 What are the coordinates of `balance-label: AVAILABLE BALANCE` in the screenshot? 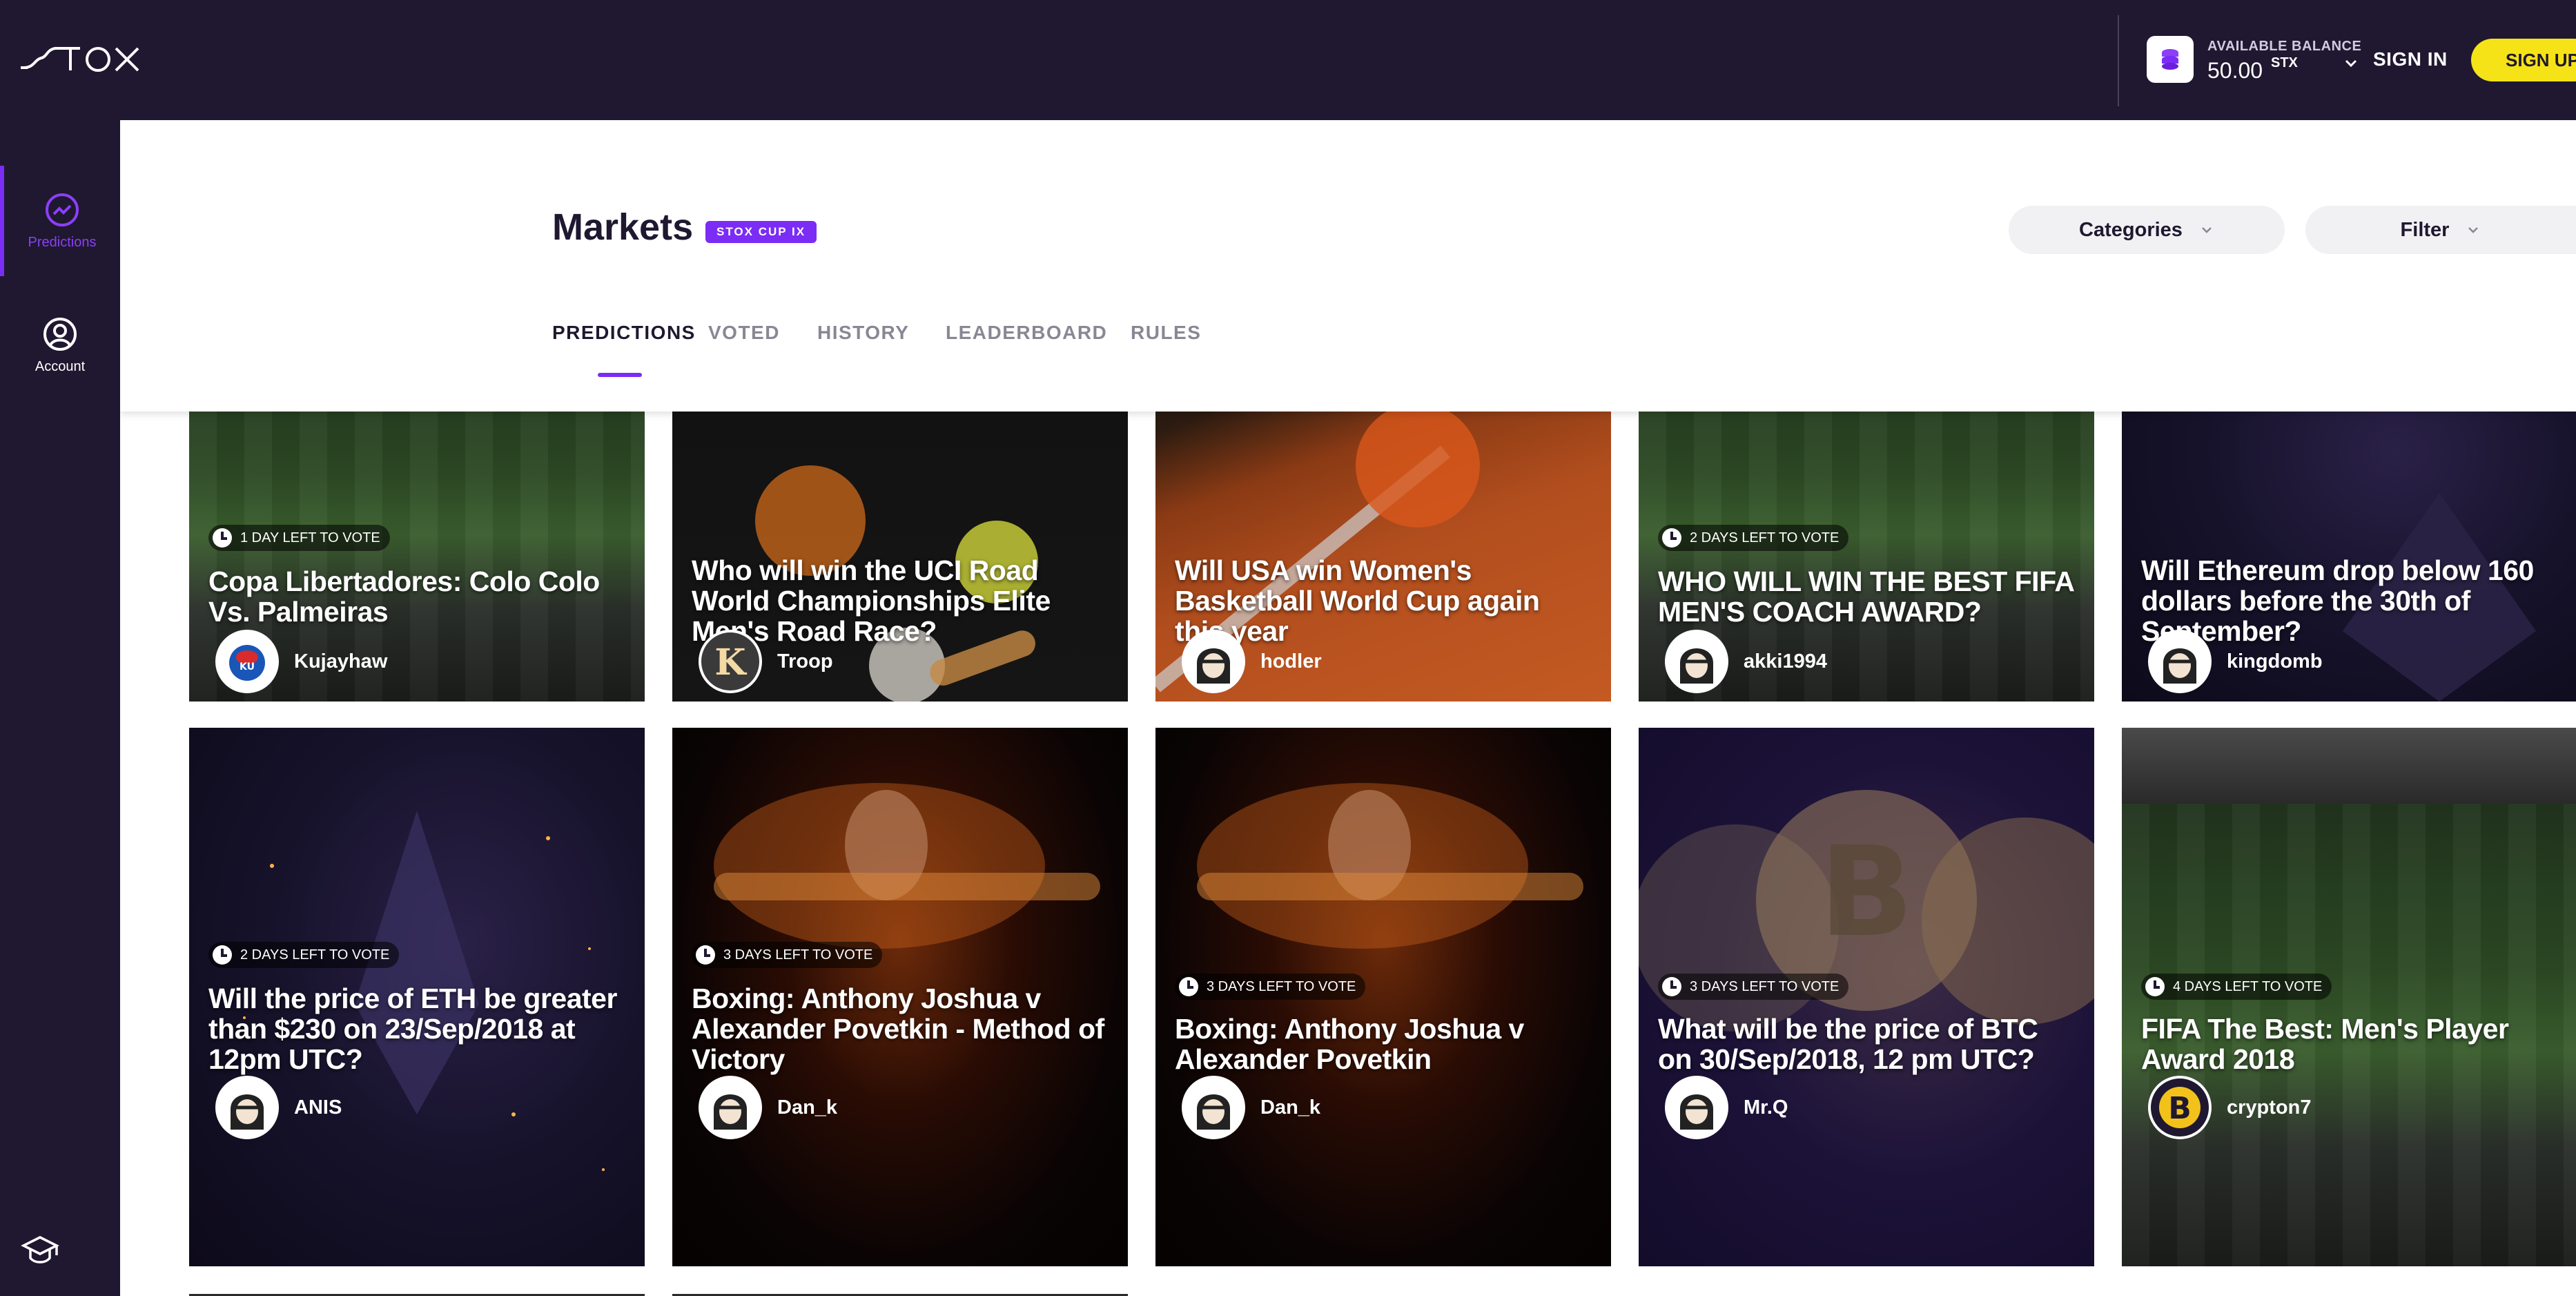 It's located at (2284, 46).